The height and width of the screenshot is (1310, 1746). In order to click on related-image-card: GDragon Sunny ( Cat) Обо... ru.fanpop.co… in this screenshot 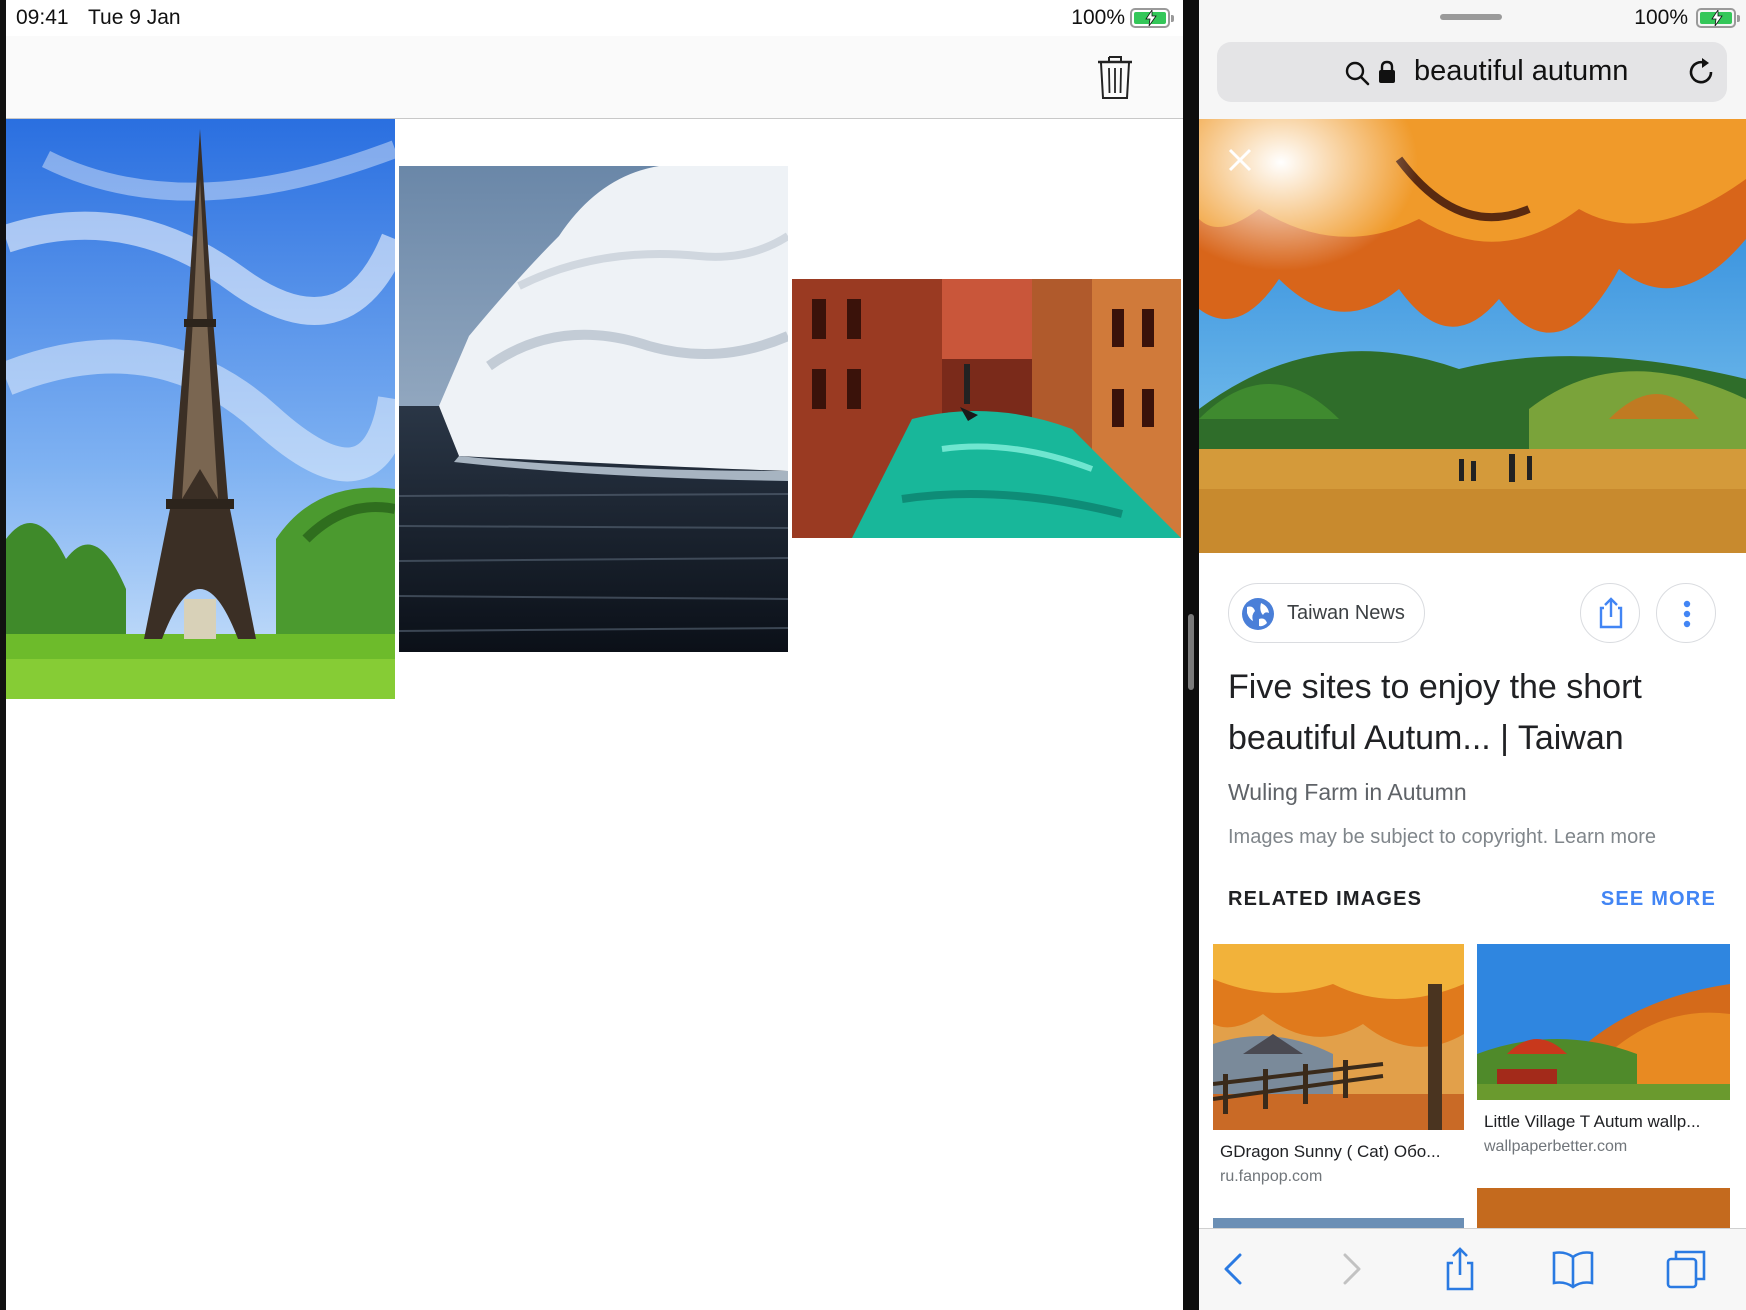, I will do `click(1338, 1066)`.